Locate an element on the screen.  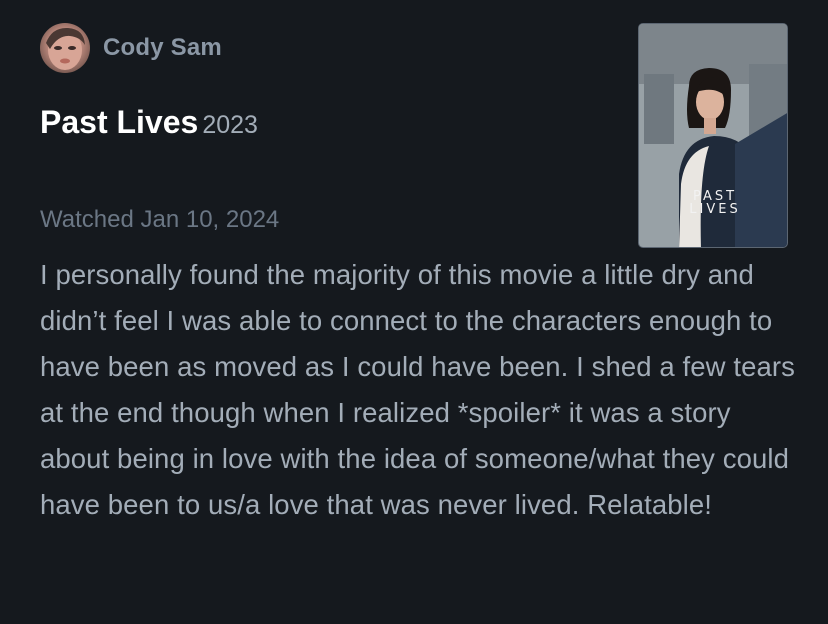
film-year: 2023 is located at coordinates (230, 125).